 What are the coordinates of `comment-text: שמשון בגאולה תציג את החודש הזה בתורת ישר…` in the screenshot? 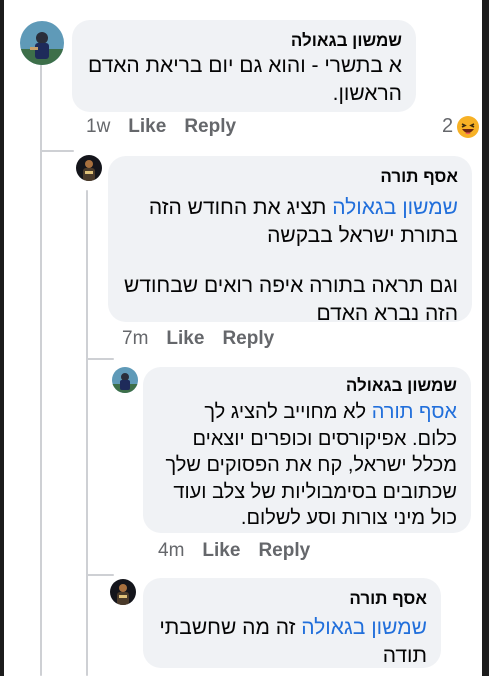 It's located at (290, 222).